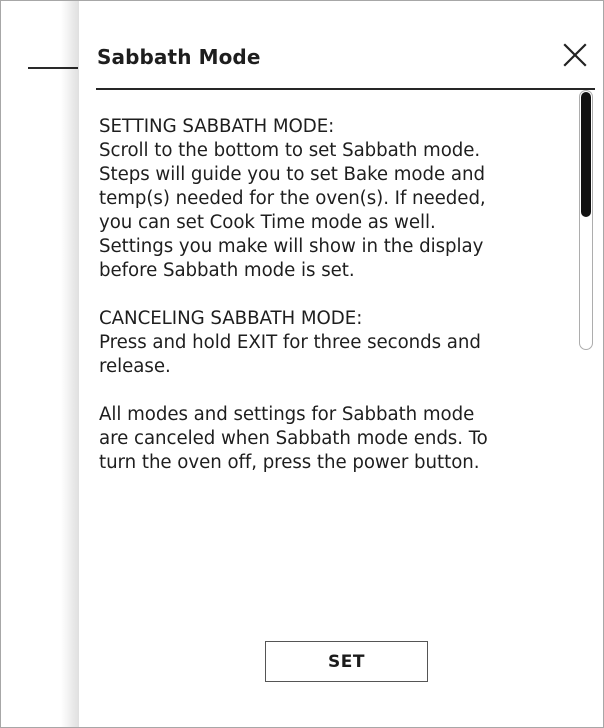 This screenshot has height=728, width=604. What do you see at coordinates (135, 366) in the screenshot?
I see `canceling-line: release.` at bounding box center [135, 366].